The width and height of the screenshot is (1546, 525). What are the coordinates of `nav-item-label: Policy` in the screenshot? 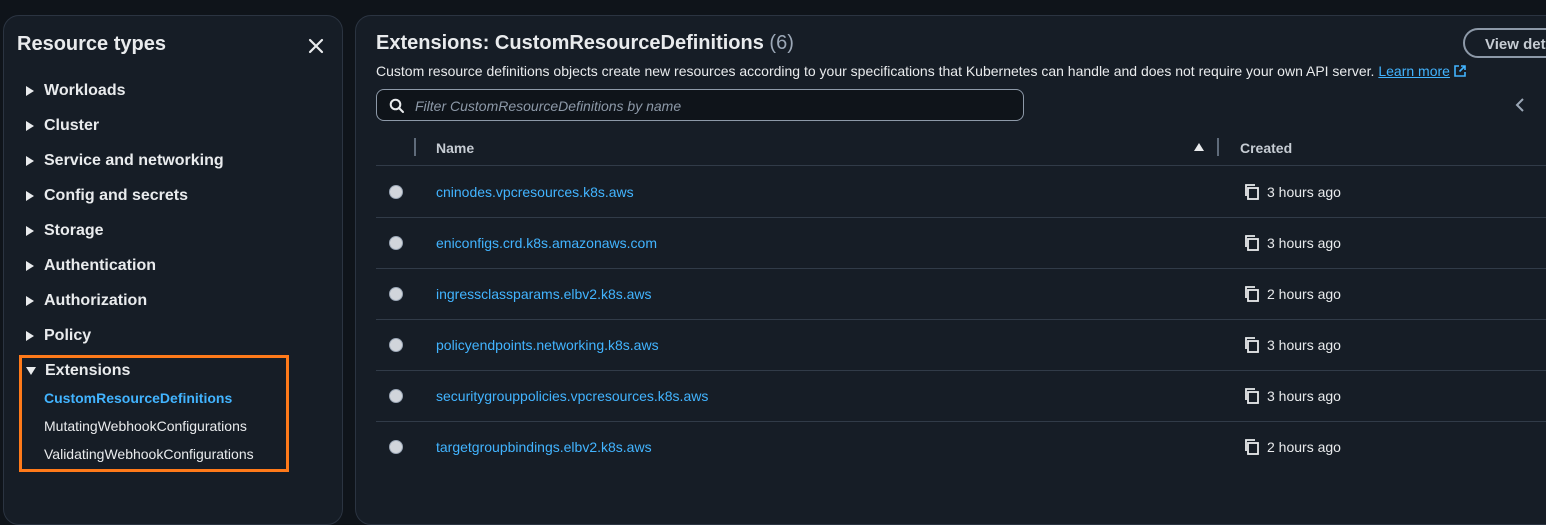 It's located at (68, 335).